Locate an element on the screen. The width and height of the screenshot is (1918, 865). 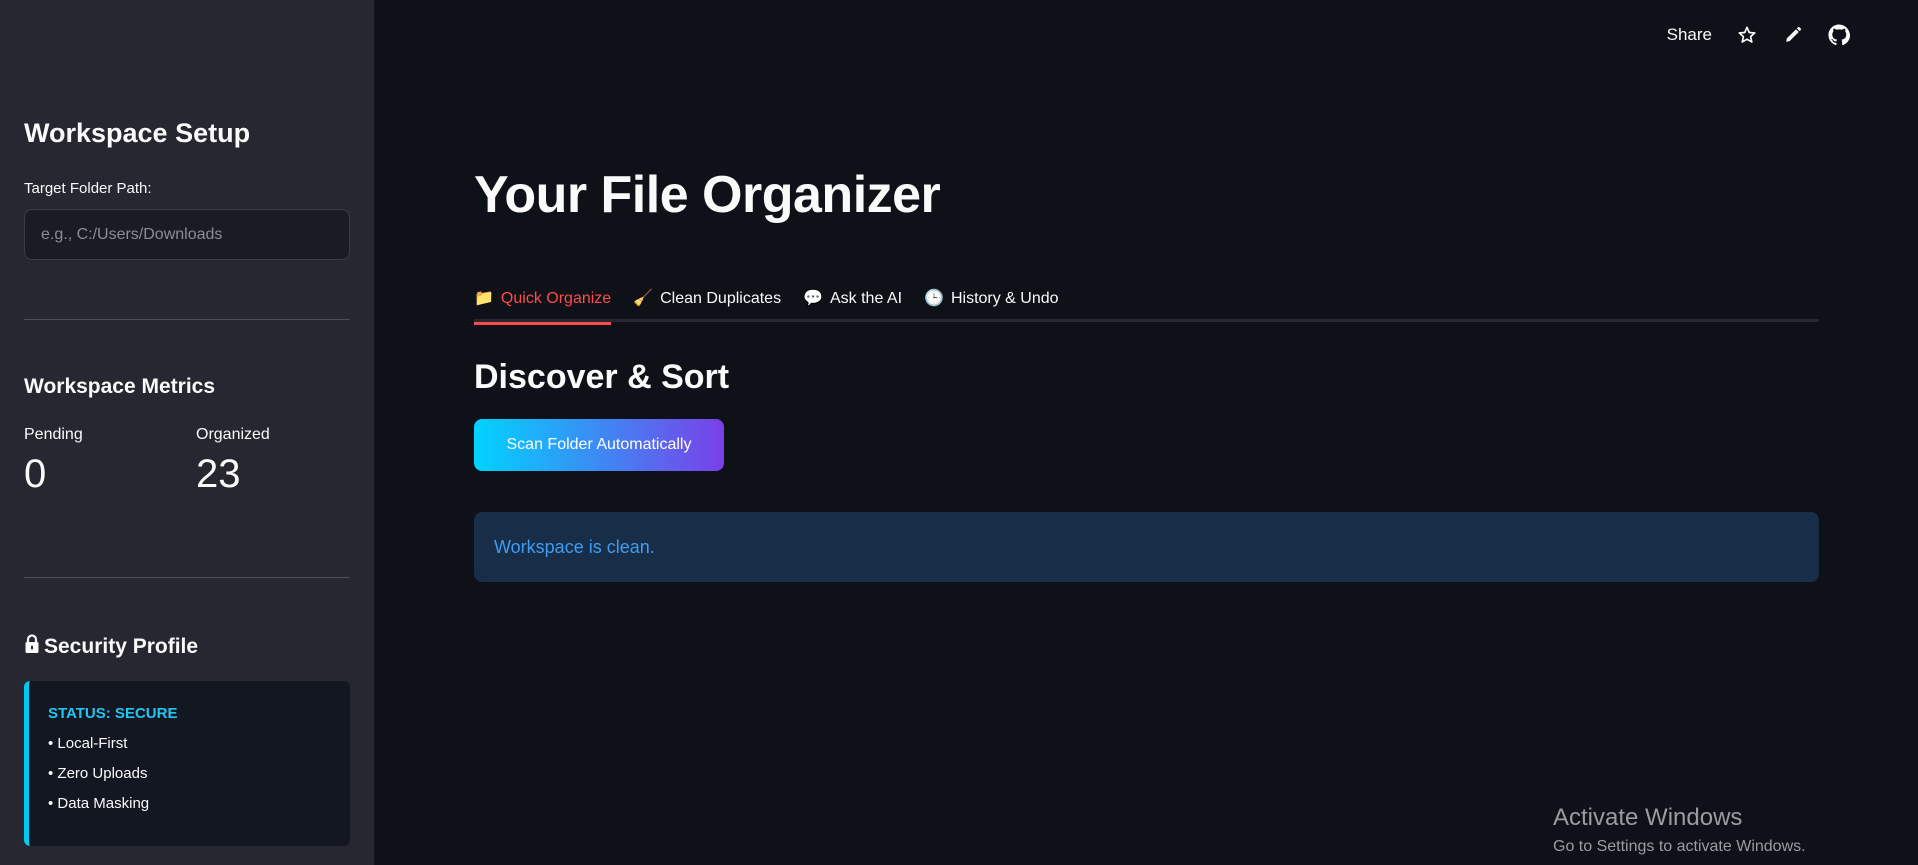
security-title-text: Security Profile is located at coordinates (121, 646).